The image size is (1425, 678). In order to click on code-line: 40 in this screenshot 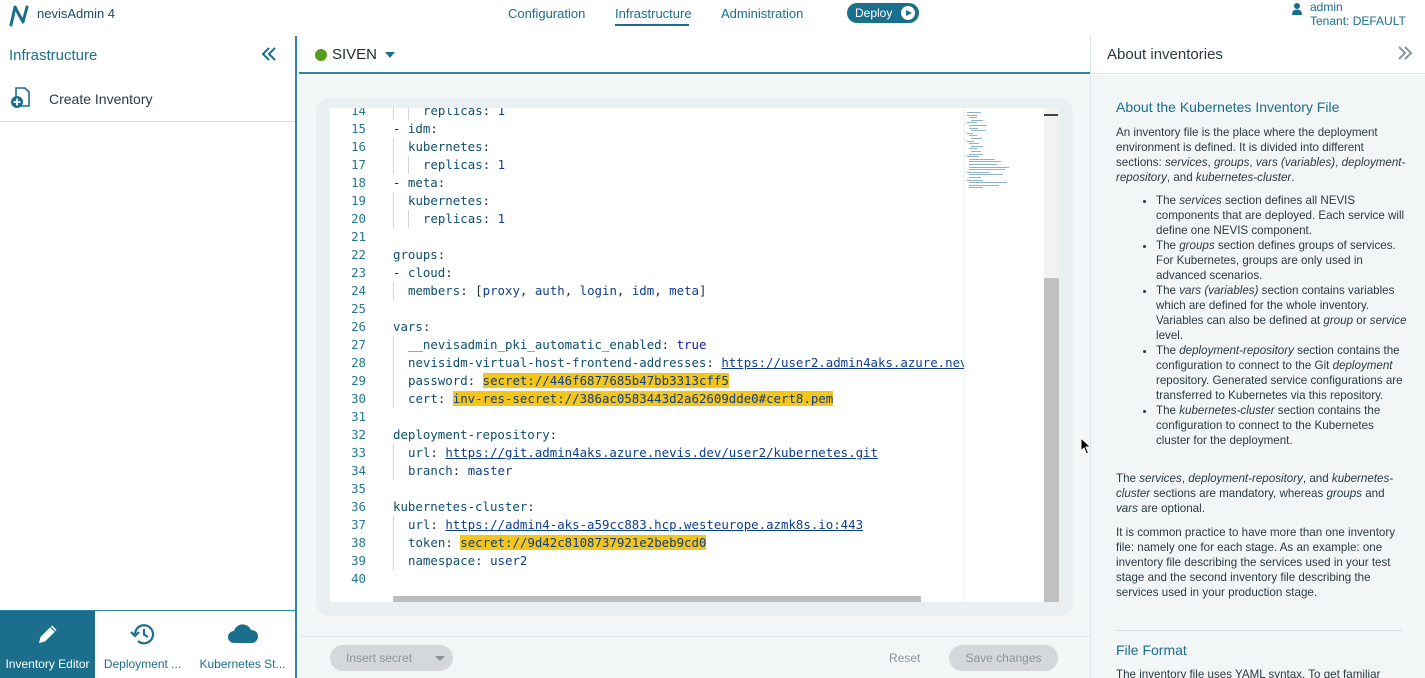, I will do `click(647, 579)`.